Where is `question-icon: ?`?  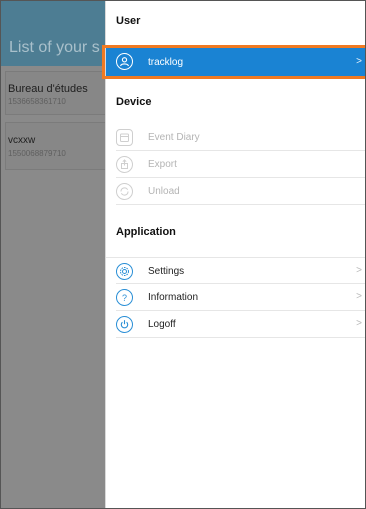
question-icon: ? is located at coordinates (124, 297).